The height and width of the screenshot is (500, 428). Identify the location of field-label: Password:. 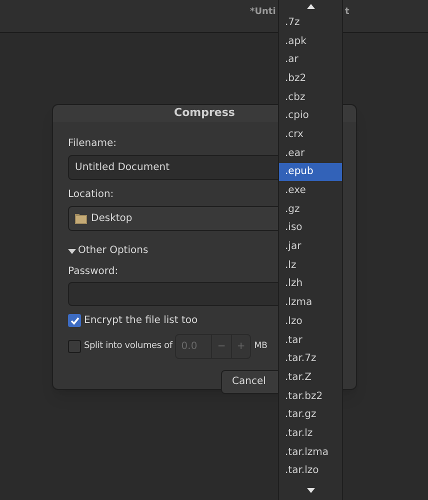
(93, 271).